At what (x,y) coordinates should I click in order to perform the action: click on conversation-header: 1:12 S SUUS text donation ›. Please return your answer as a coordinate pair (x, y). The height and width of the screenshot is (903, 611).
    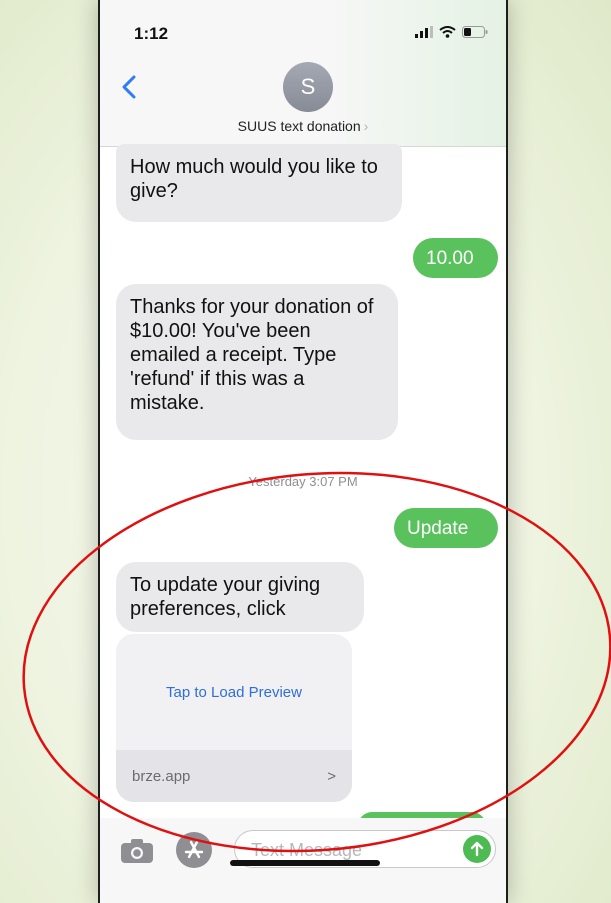
    Looking at the image, I should click on (303, 73).